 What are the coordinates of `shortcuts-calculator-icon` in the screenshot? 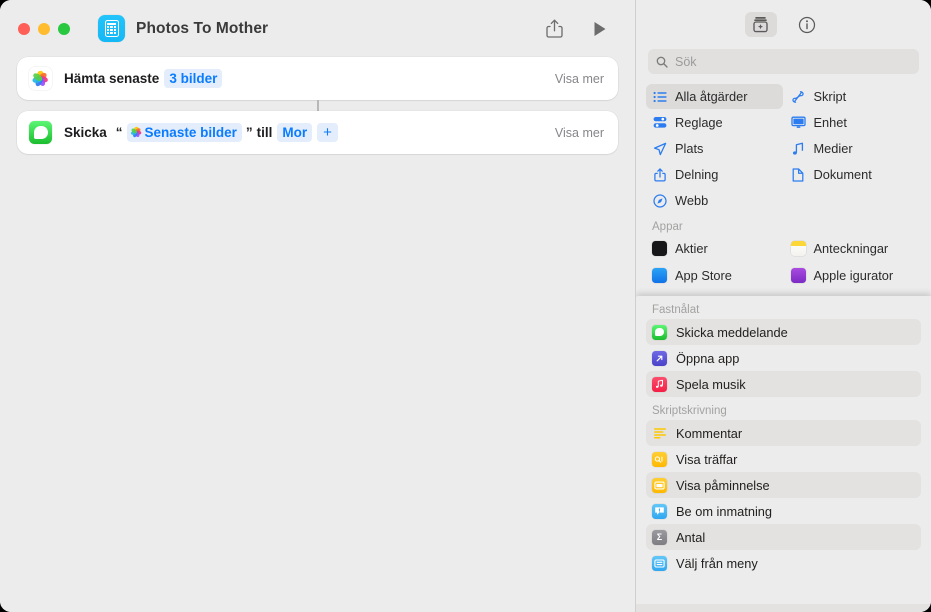 It's located at (111, 28).